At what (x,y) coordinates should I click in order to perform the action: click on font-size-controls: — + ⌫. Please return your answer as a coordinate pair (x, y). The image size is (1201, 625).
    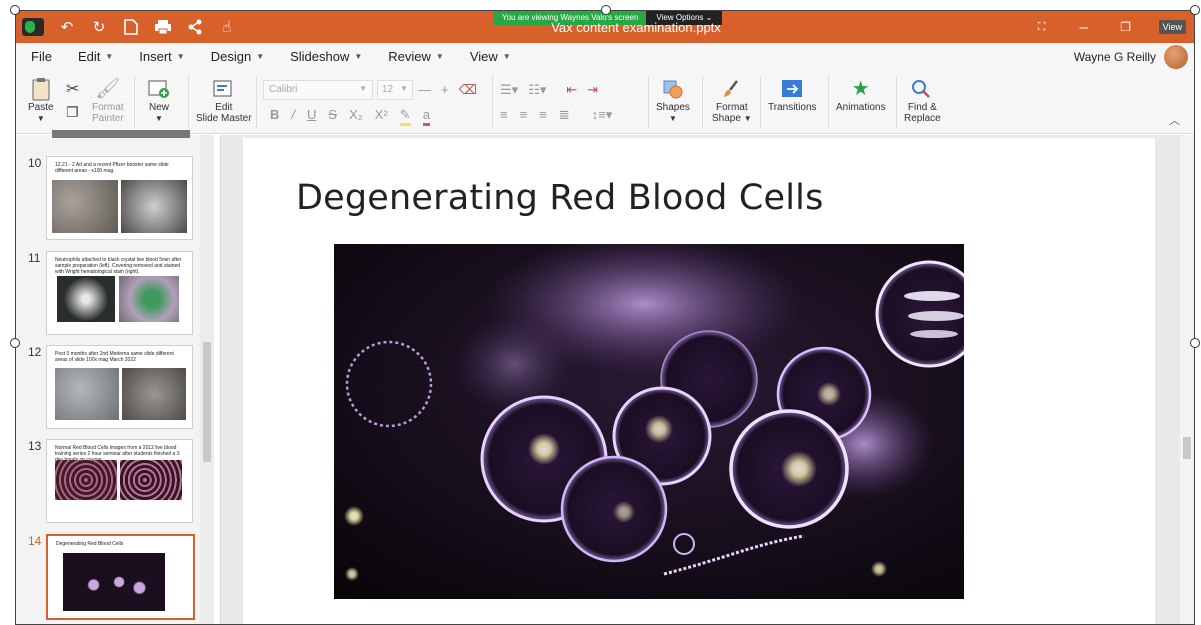
    Looking at the image, I should click on (447, 90).